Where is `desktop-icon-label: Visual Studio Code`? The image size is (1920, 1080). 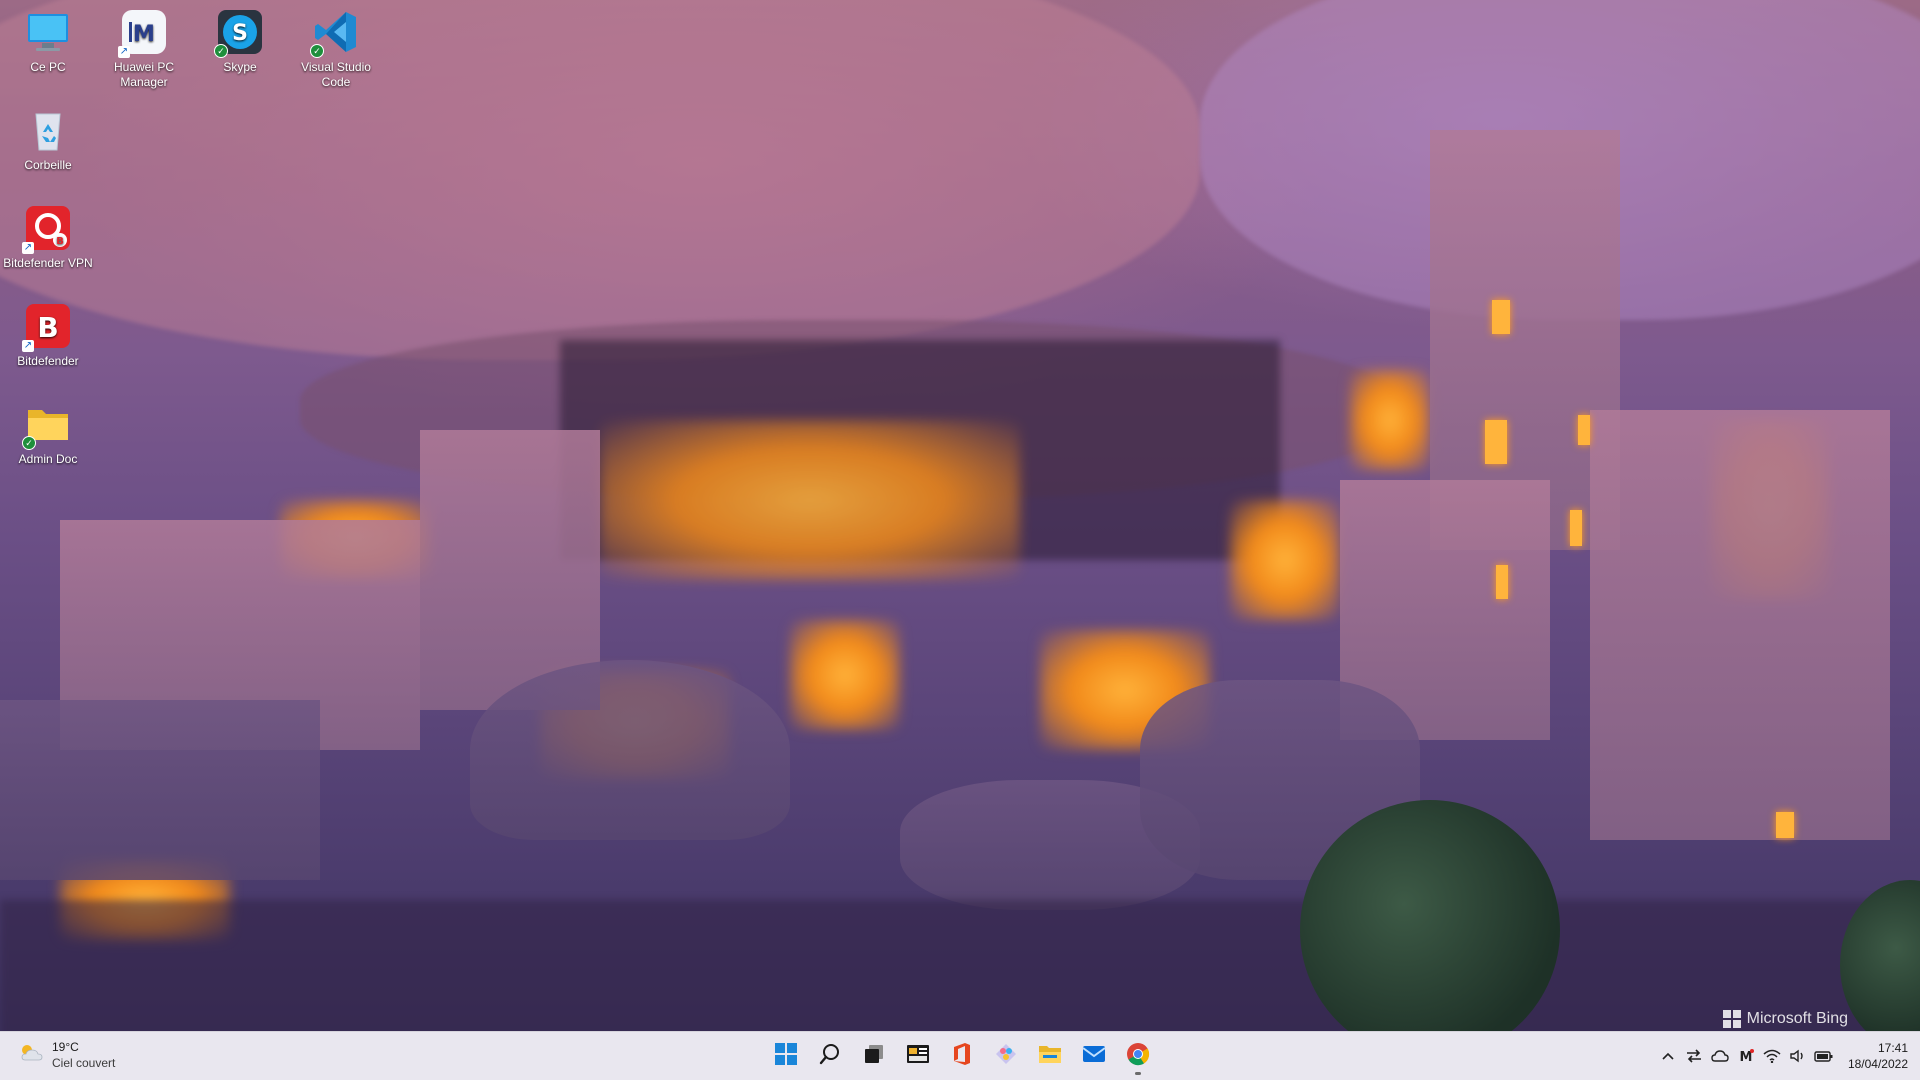
desktop-icon-label: Visual Studio Code is located at coordinates (336, 74).